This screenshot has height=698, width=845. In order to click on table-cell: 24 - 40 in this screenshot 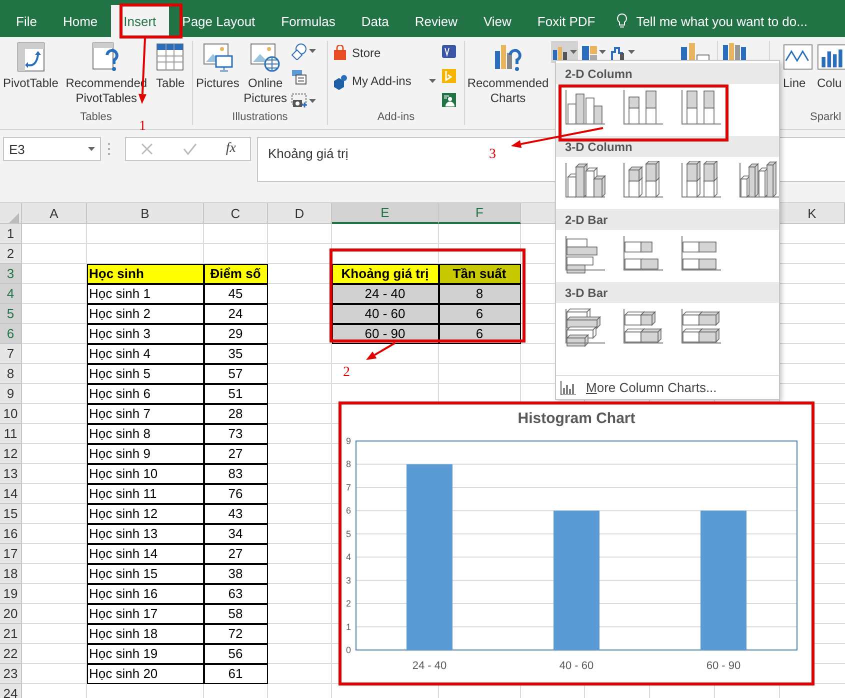, I will do `click(385, 294)`.